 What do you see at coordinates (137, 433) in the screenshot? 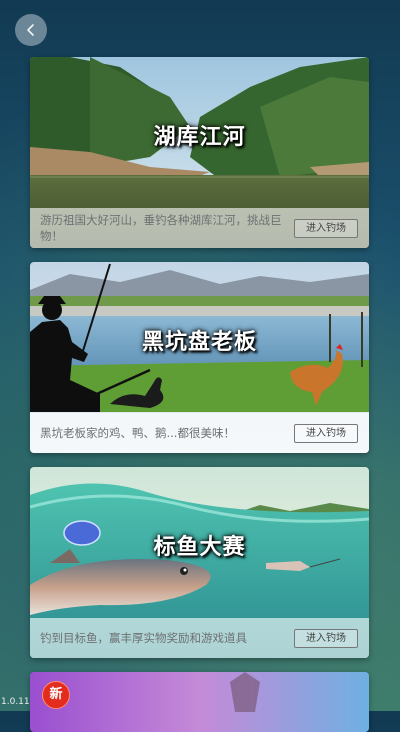
I see `card-description: 黑坑老板家的鸡、鸭、鹅...都很美味！` at bounding box center [137, 433].